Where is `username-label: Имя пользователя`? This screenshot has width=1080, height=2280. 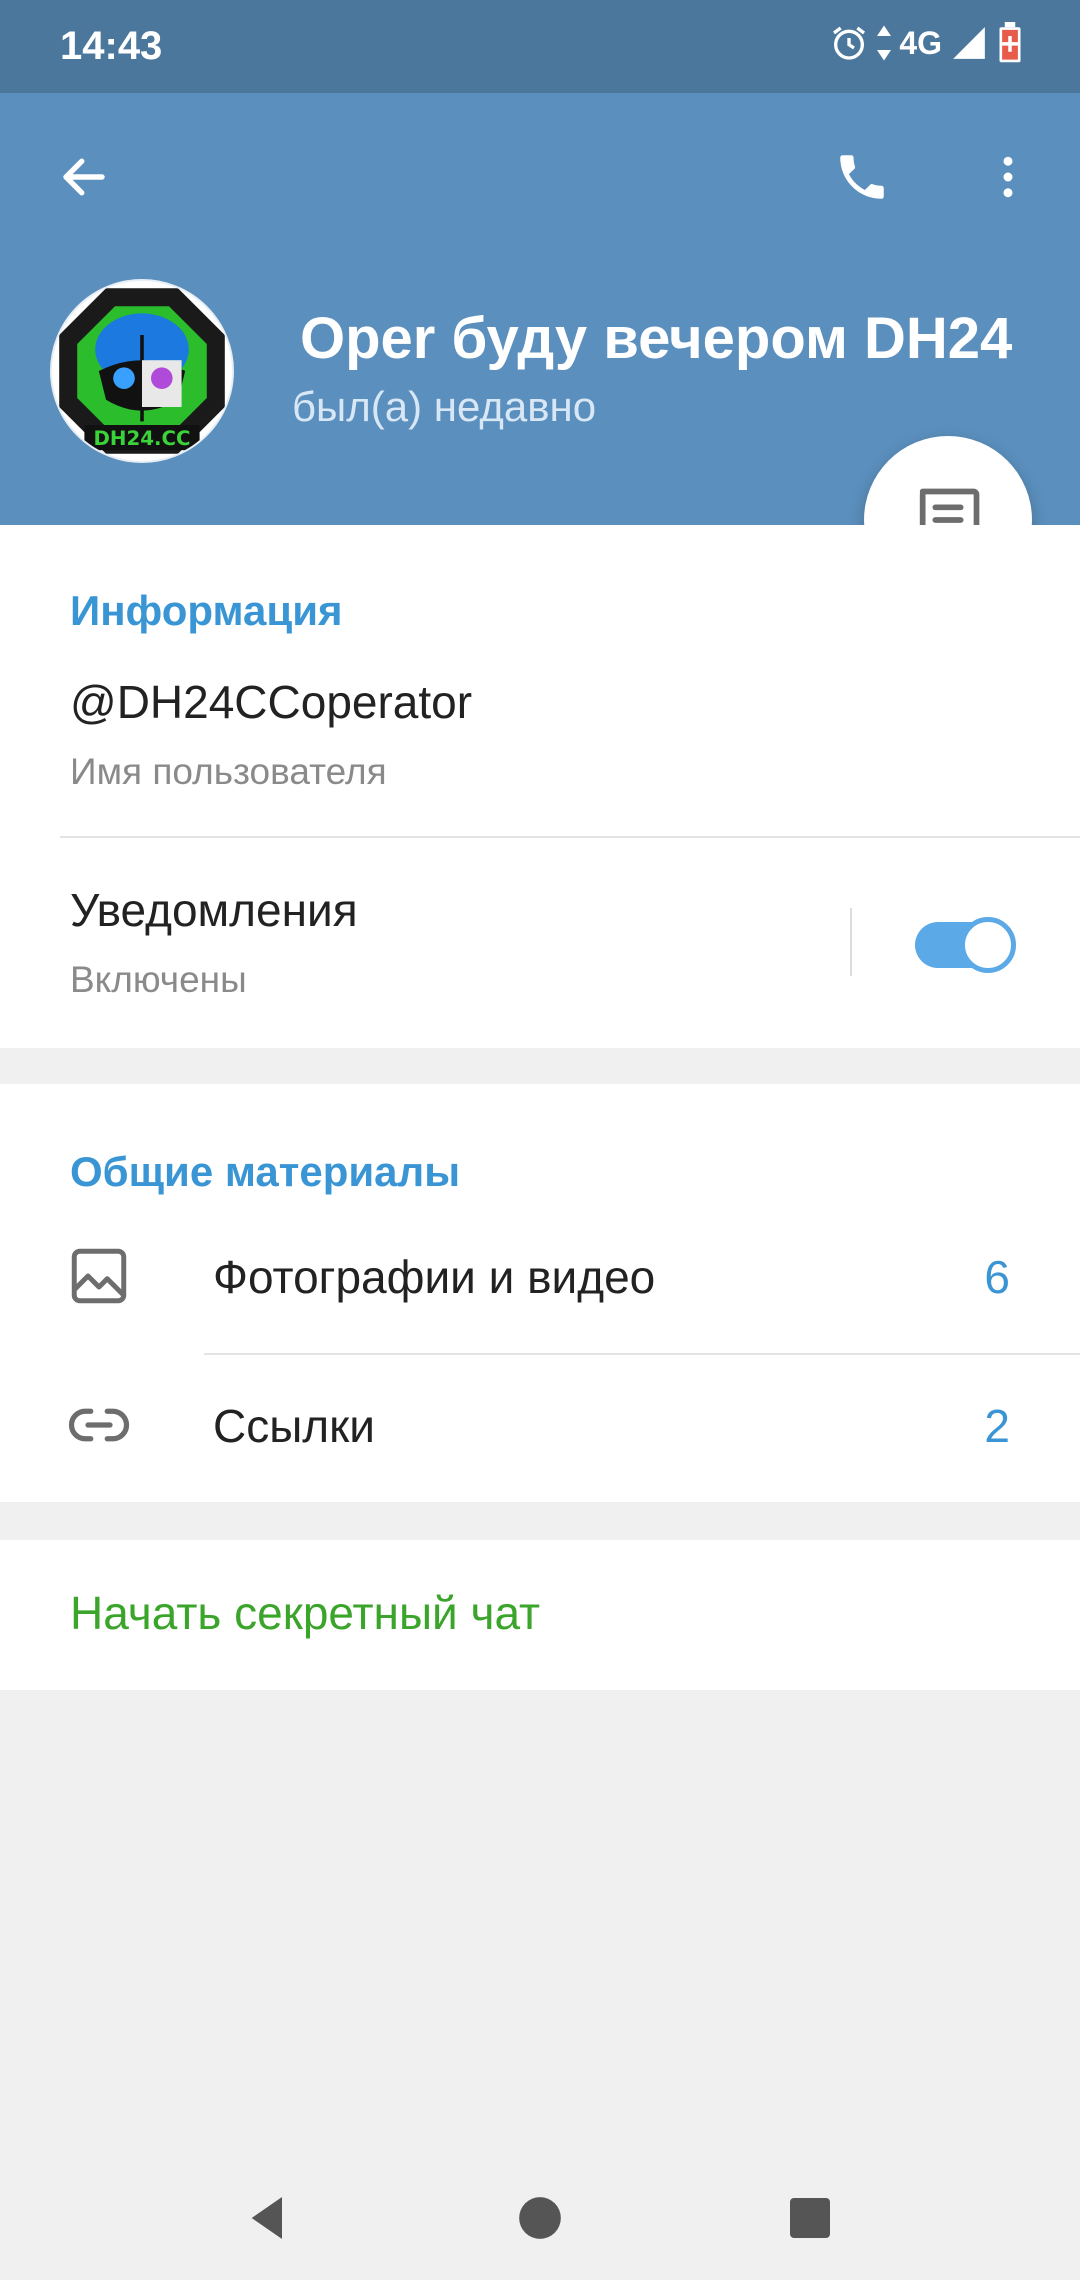
username-label: Имя пользователя is located at coordinates (228, 771).